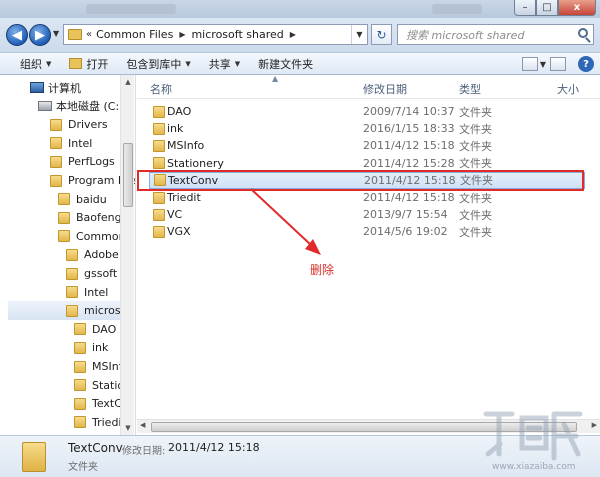 The image size is (600, 477). I want to click on tree-item: DAO, so click(95, 329).